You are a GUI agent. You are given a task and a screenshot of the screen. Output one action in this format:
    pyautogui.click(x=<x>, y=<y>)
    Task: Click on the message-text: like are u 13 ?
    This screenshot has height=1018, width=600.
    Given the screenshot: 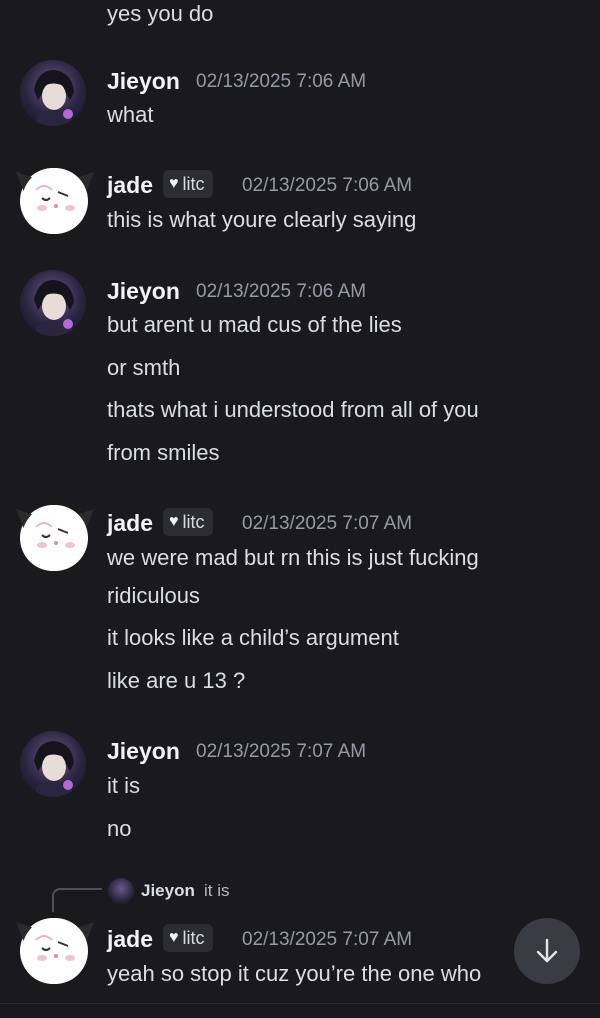 What is the action you would take?
    pyautogui.click(x=176, y=680)
    